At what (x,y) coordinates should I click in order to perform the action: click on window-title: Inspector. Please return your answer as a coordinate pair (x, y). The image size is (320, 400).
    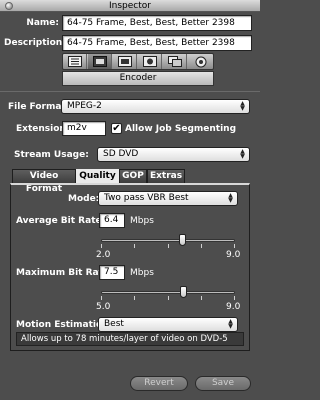
    Looking at the image, I should click on (130, 6).